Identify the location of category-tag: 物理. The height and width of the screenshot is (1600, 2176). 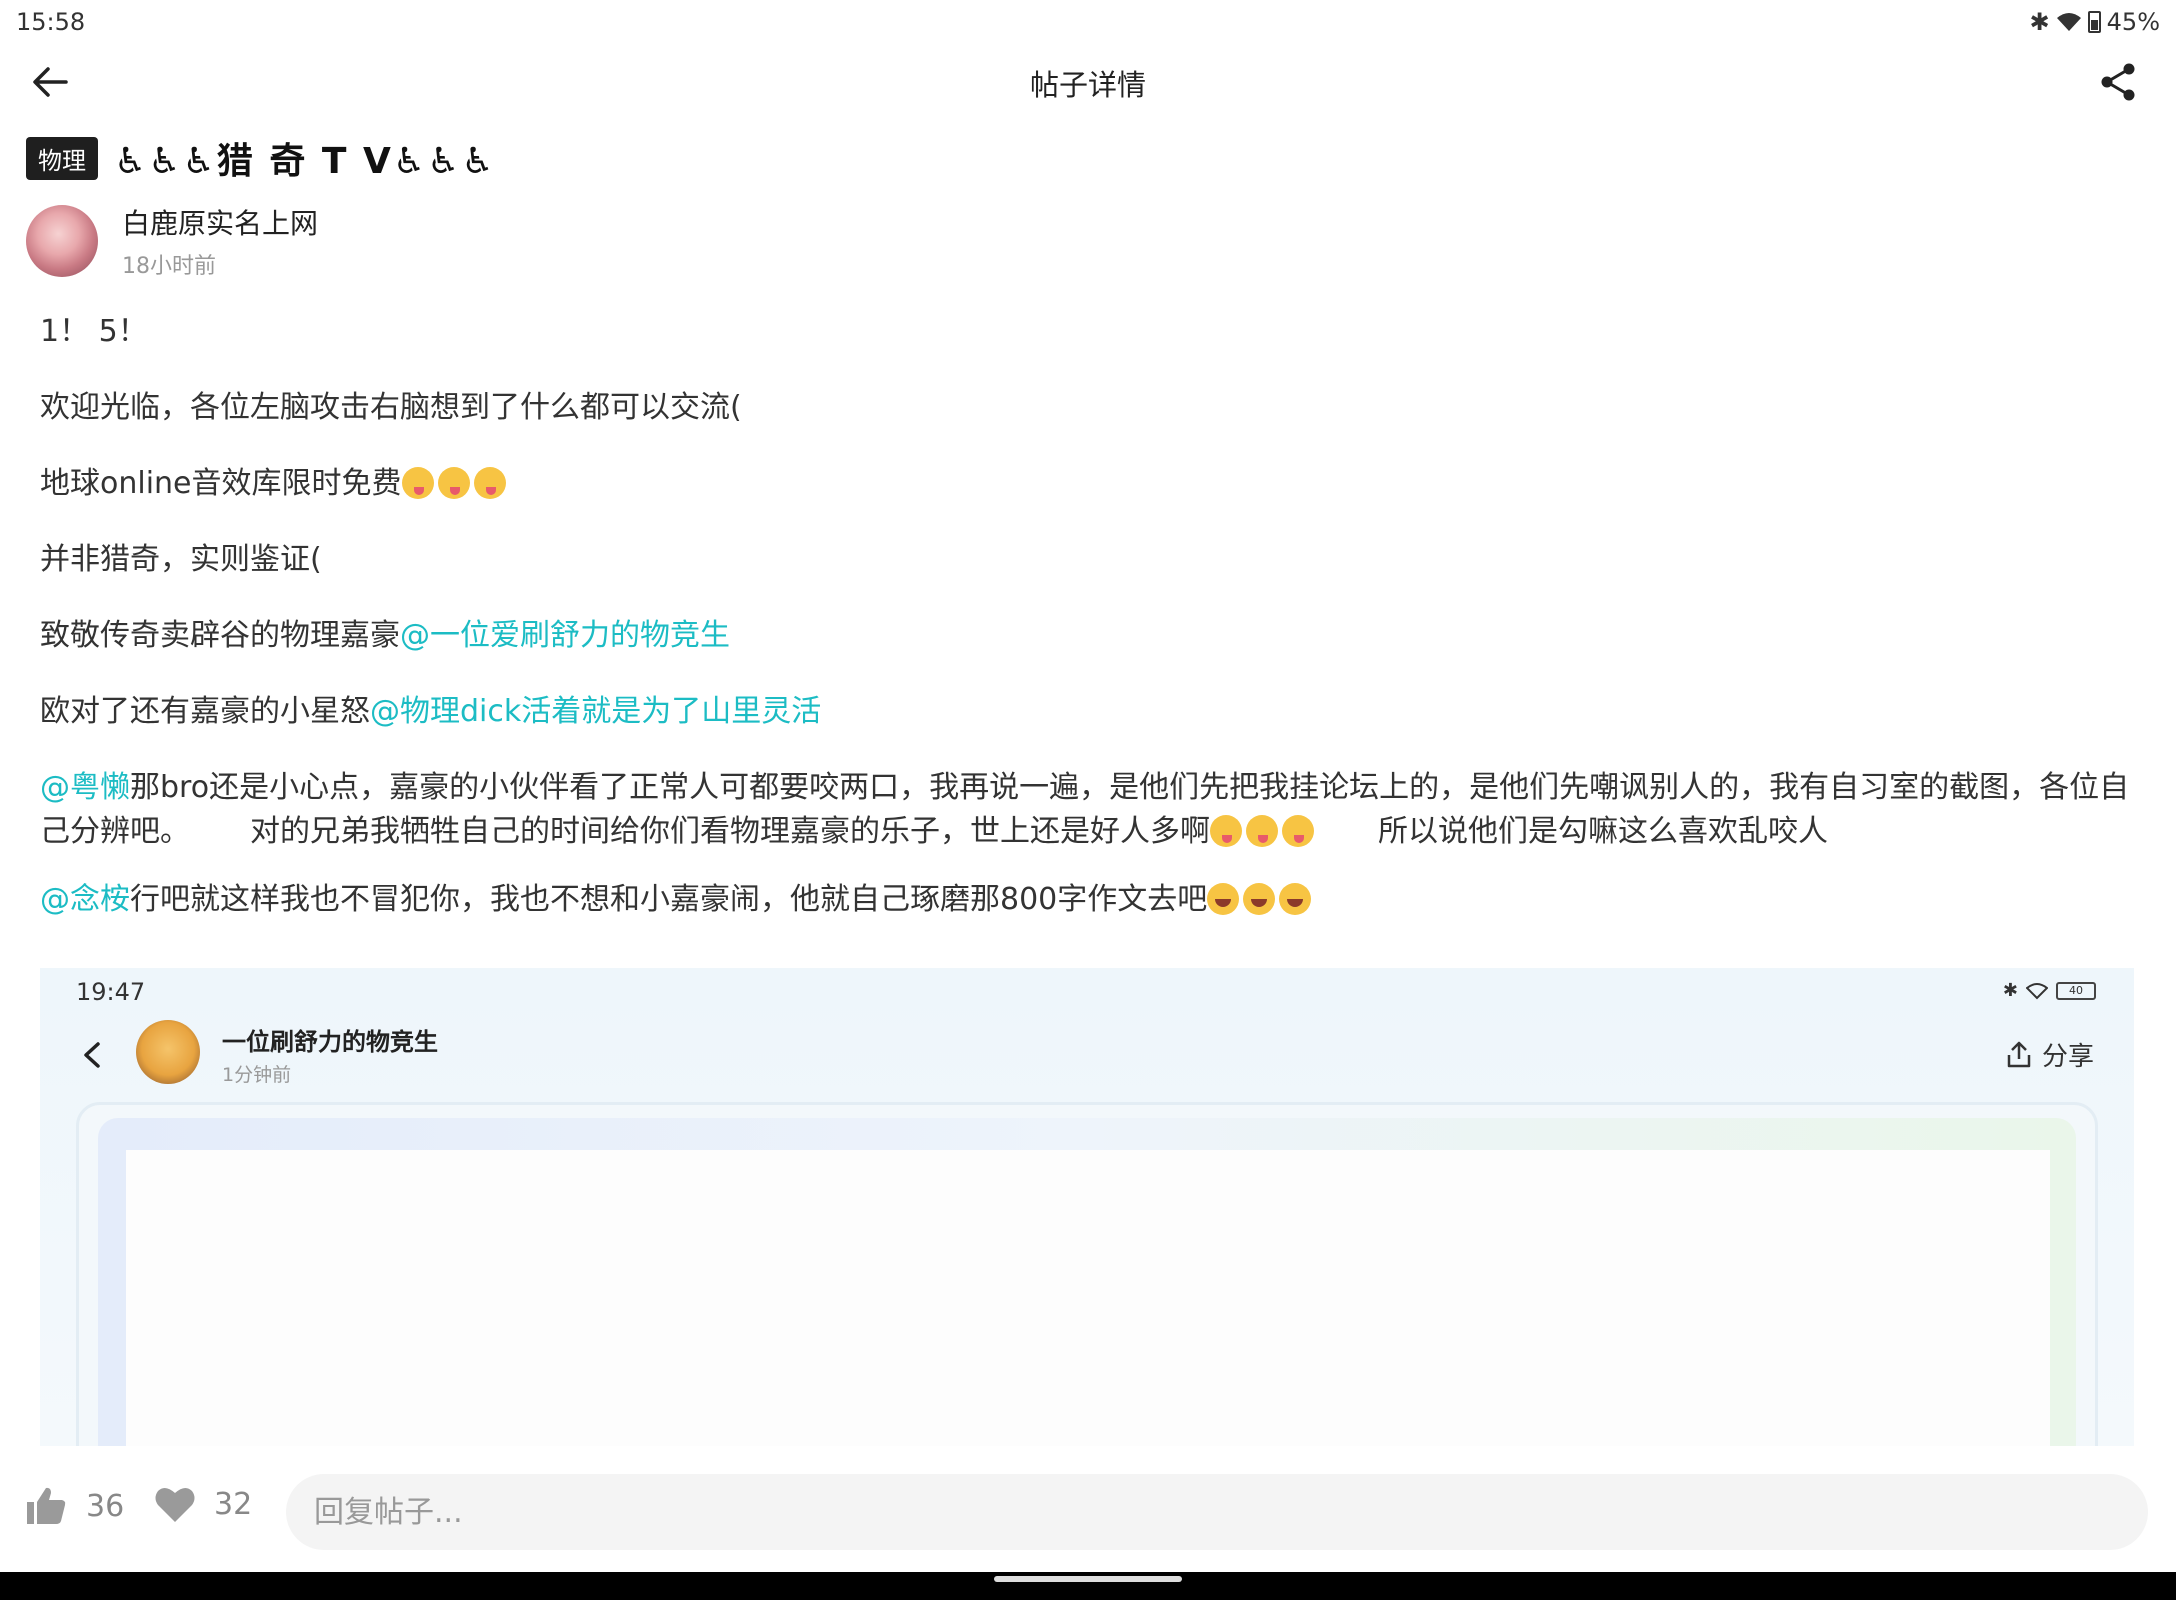
(62, 158).